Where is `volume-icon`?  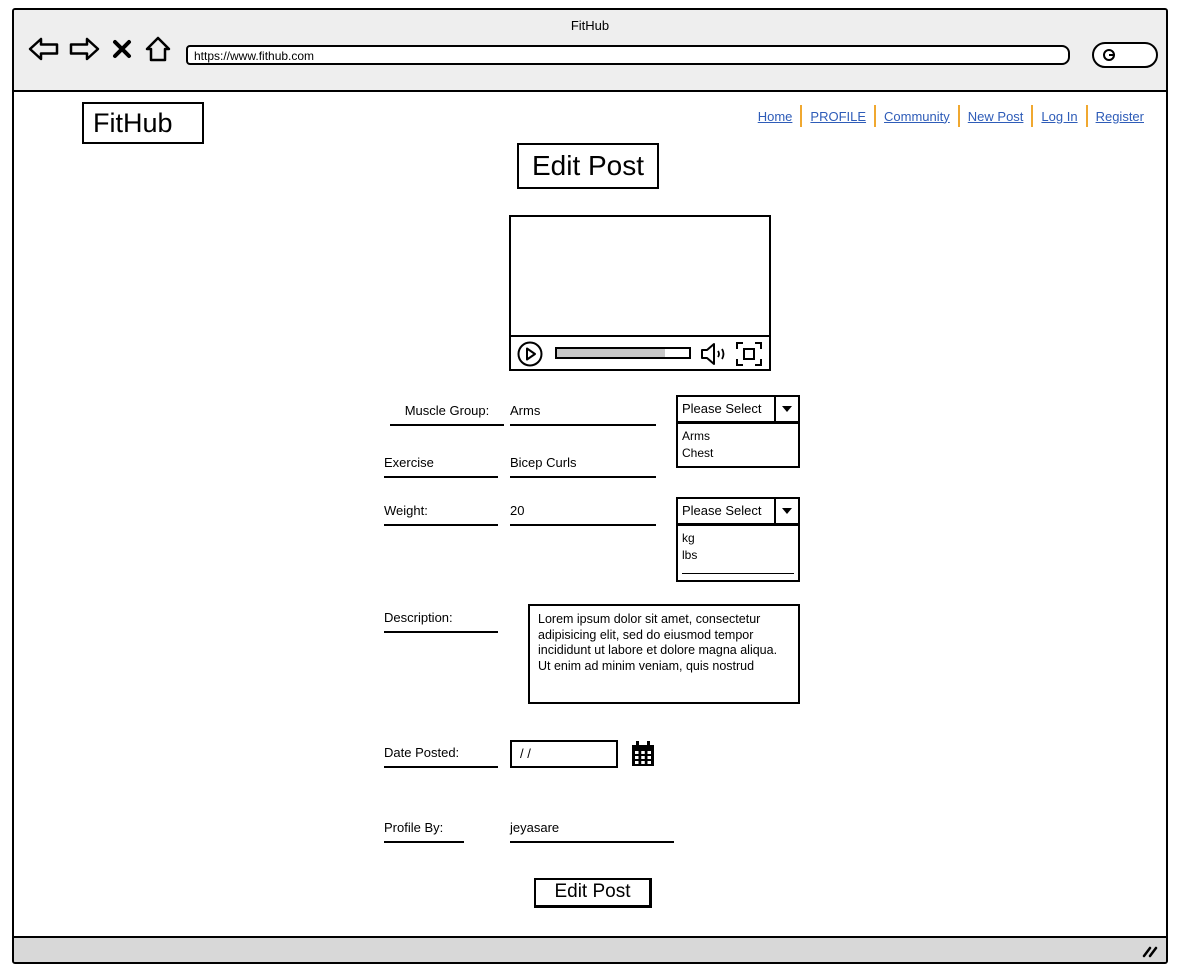
volume-icon is located at coordinates (714, 354).